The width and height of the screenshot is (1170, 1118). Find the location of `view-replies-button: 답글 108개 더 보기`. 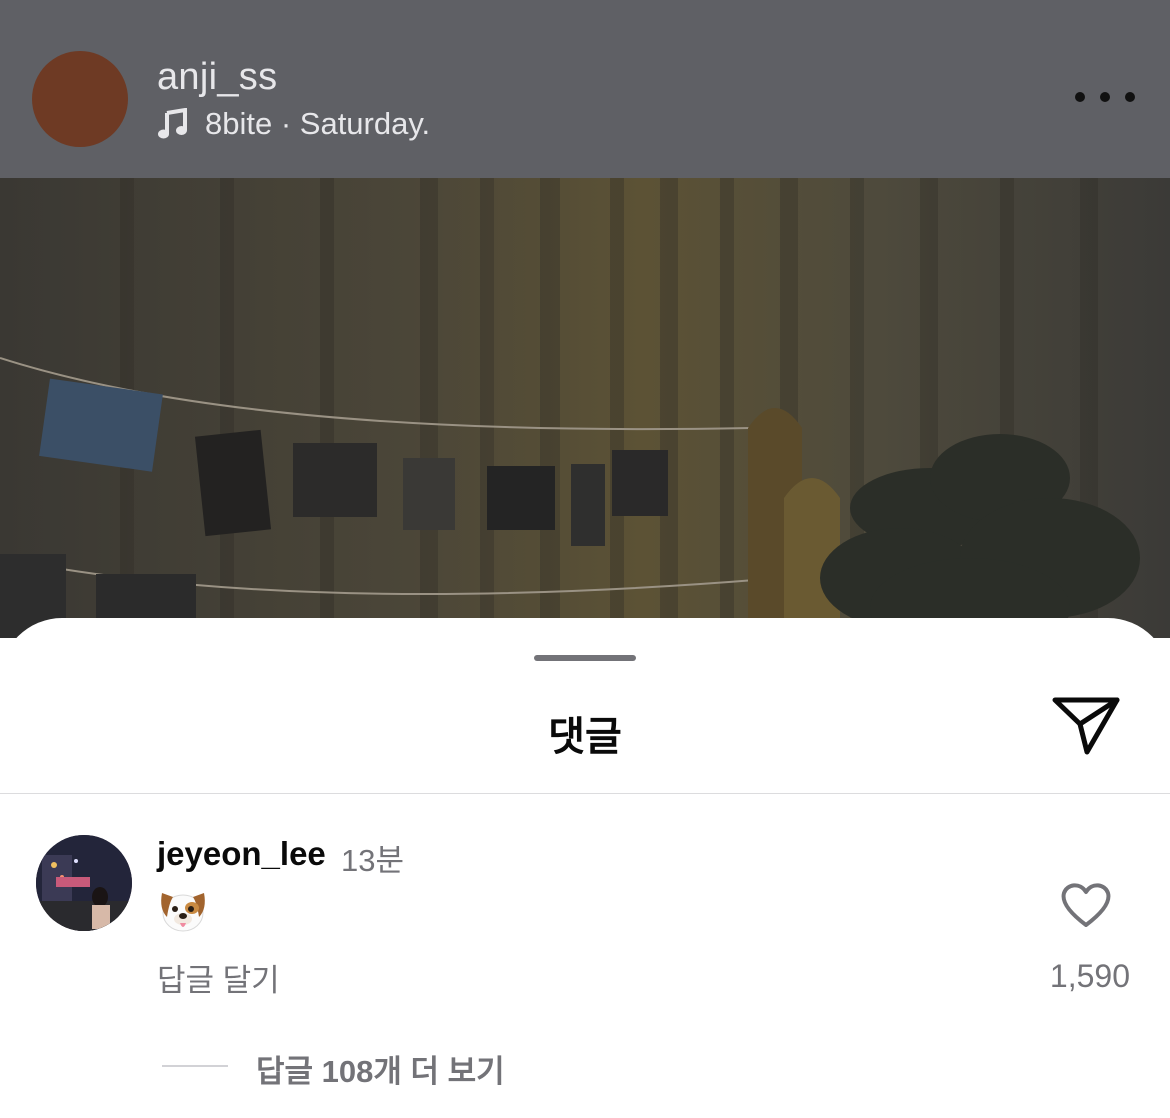

view-replies-button: 답글 108개 더 보기 is located at coordinates (380, 1068).